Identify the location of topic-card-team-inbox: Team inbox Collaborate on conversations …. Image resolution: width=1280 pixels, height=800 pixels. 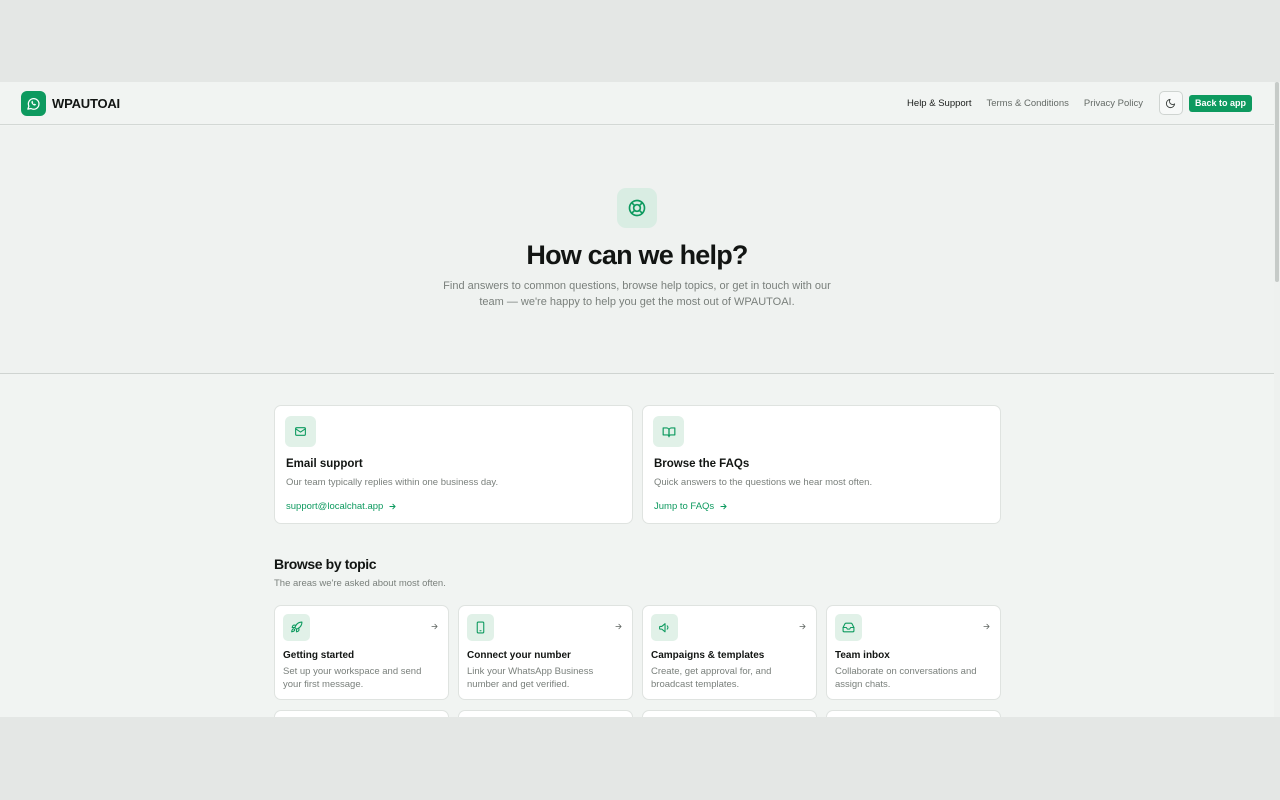
(913, 652).